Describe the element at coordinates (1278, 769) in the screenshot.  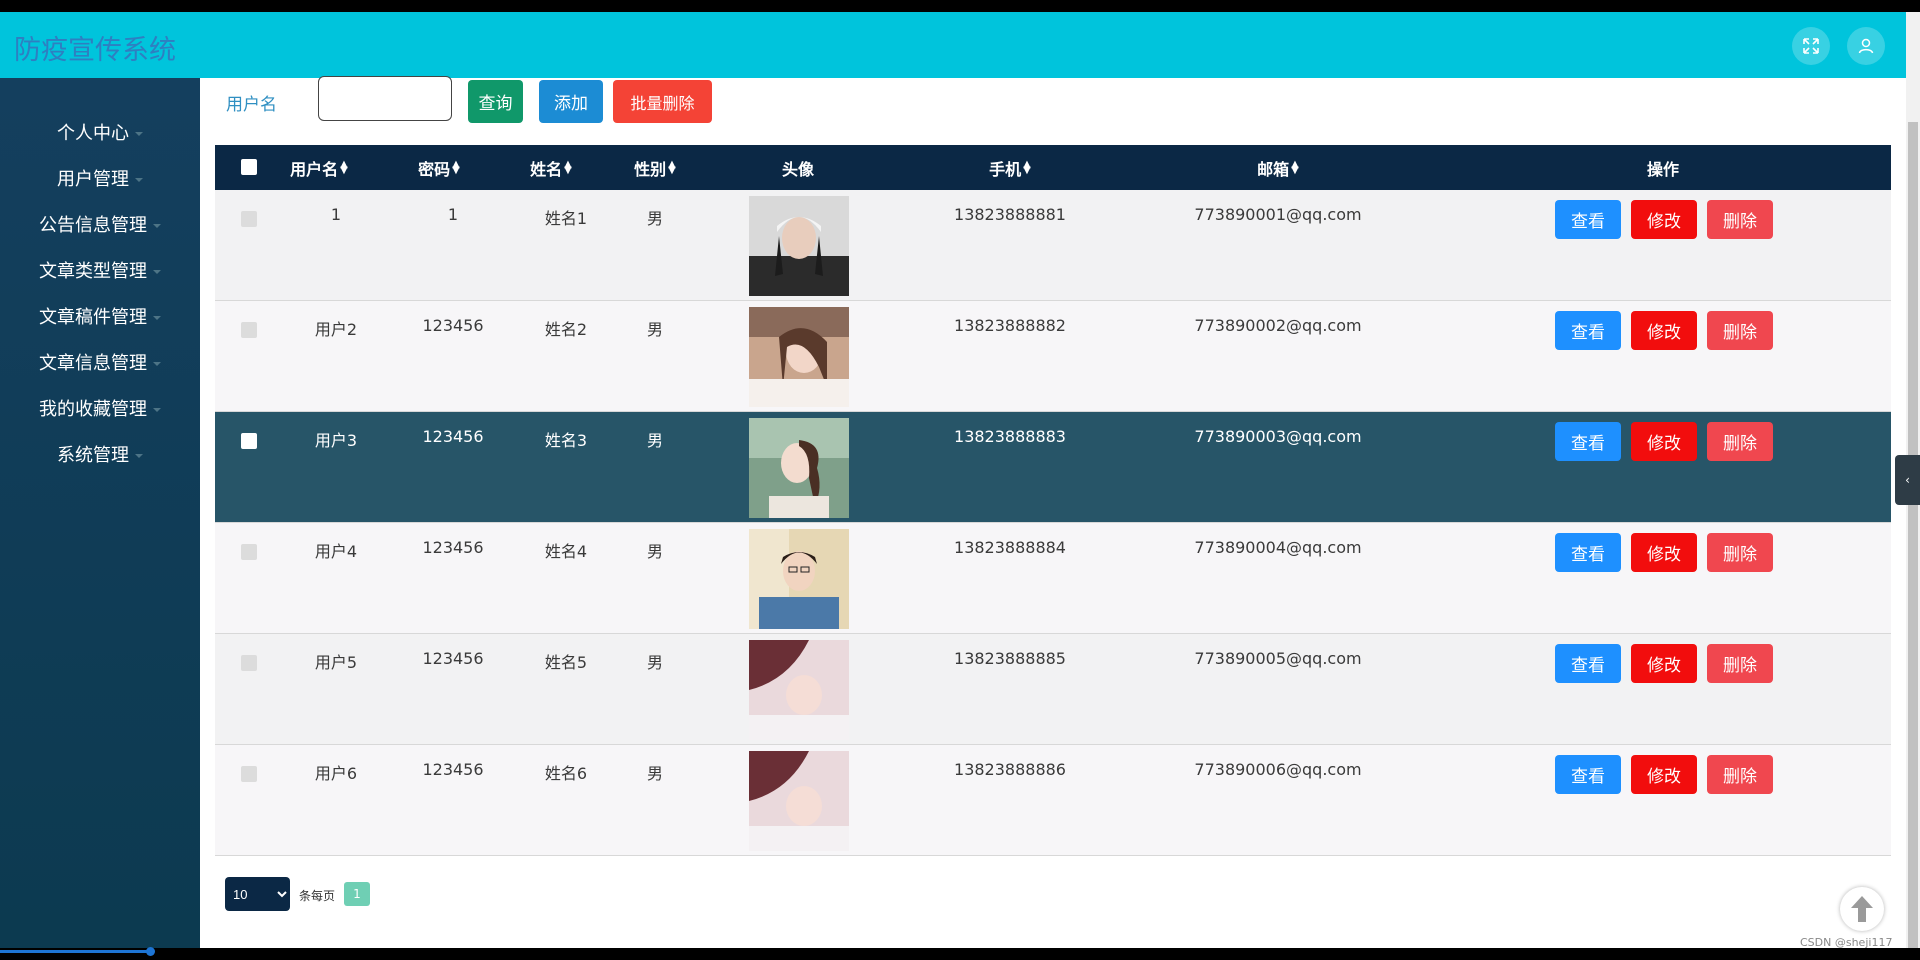
I see `cell-email: 773890006@qq.com` at that location.